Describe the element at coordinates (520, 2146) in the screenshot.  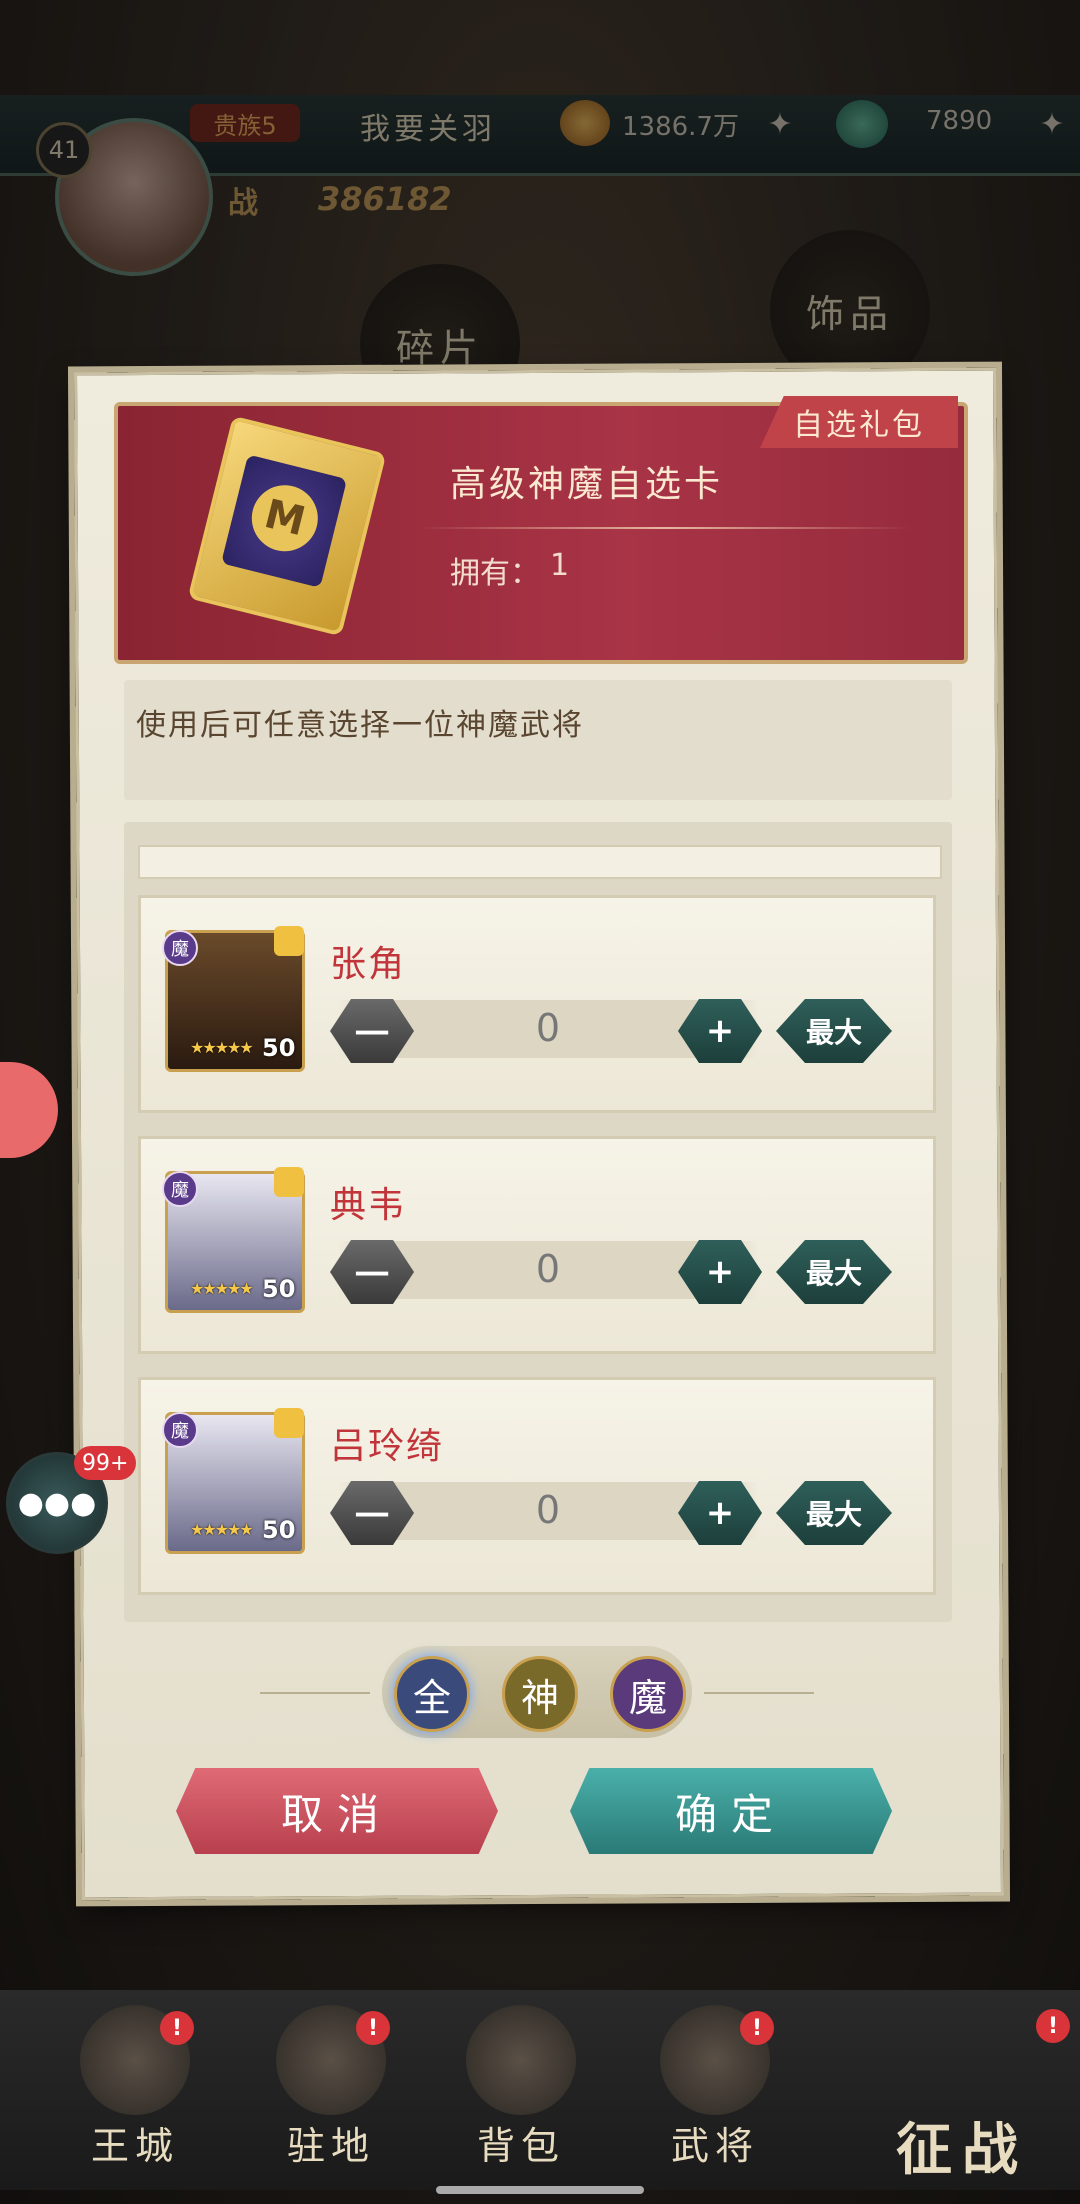
I see `nav-label: 背包` at that location.